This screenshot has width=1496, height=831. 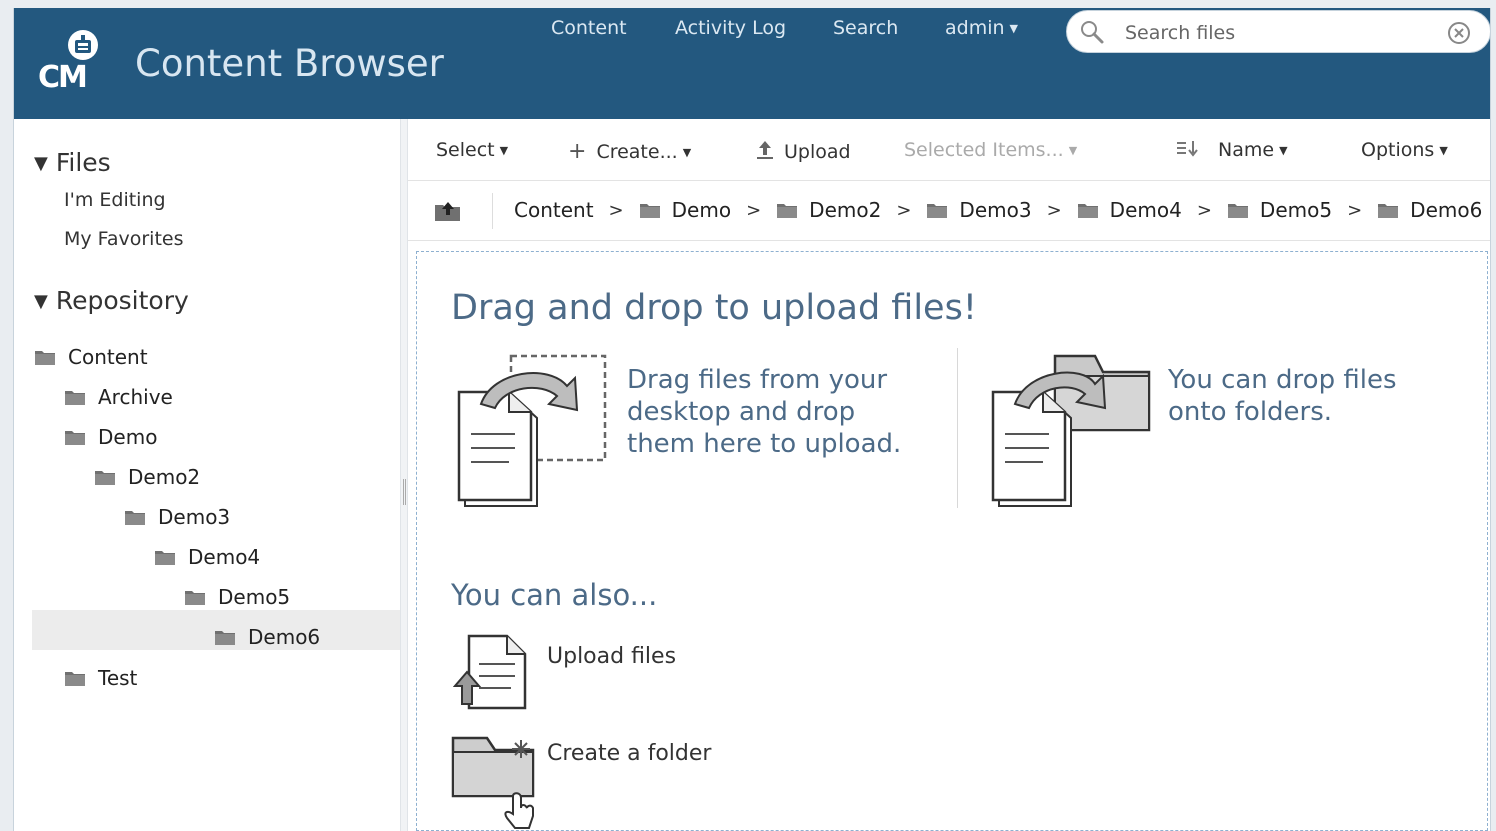 I want to click on files-section-label: Files, so click(x=83, y=162).